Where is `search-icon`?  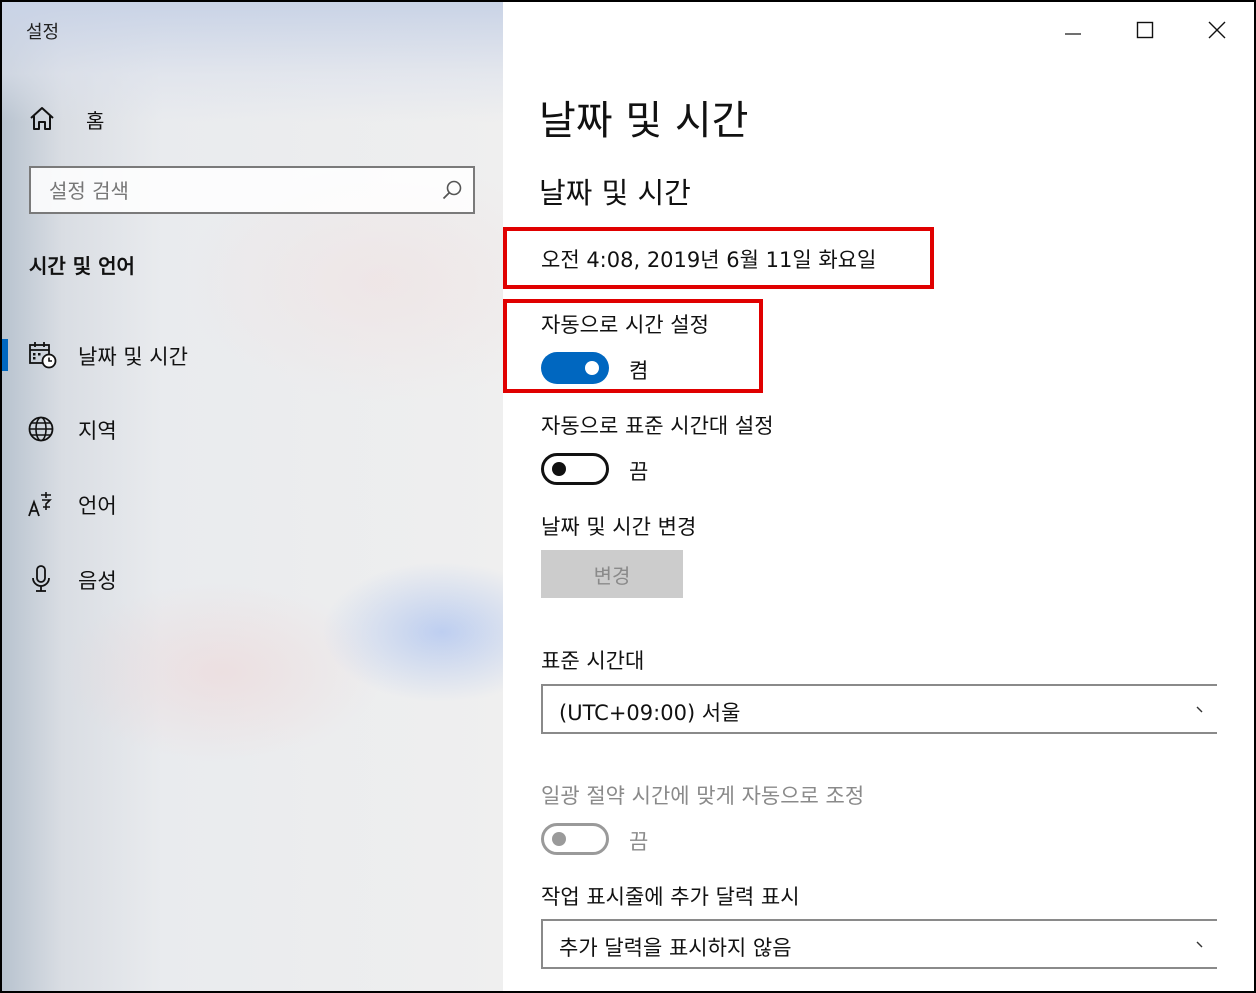 search-icon is located at coordinates (452, 190).